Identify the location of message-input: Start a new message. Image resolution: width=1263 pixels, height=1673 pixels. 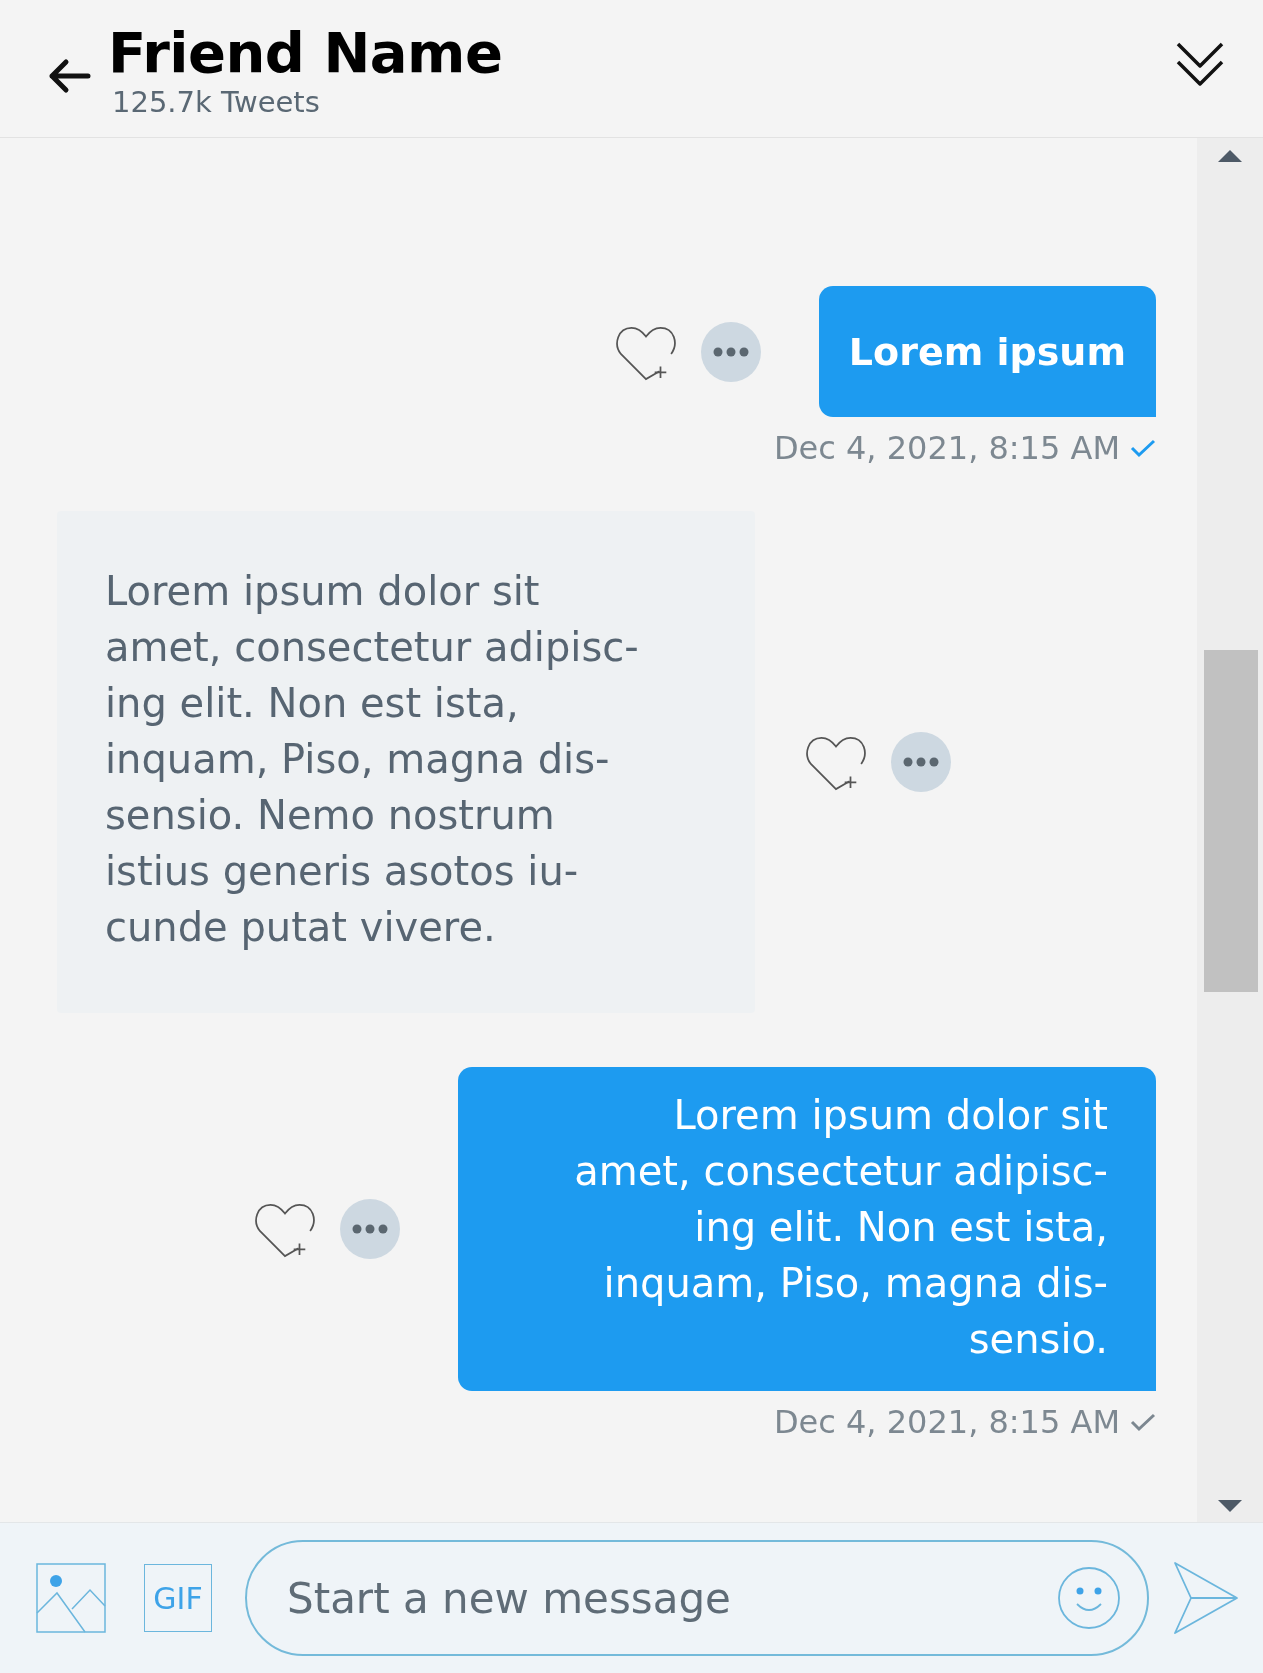
(697, 1598).